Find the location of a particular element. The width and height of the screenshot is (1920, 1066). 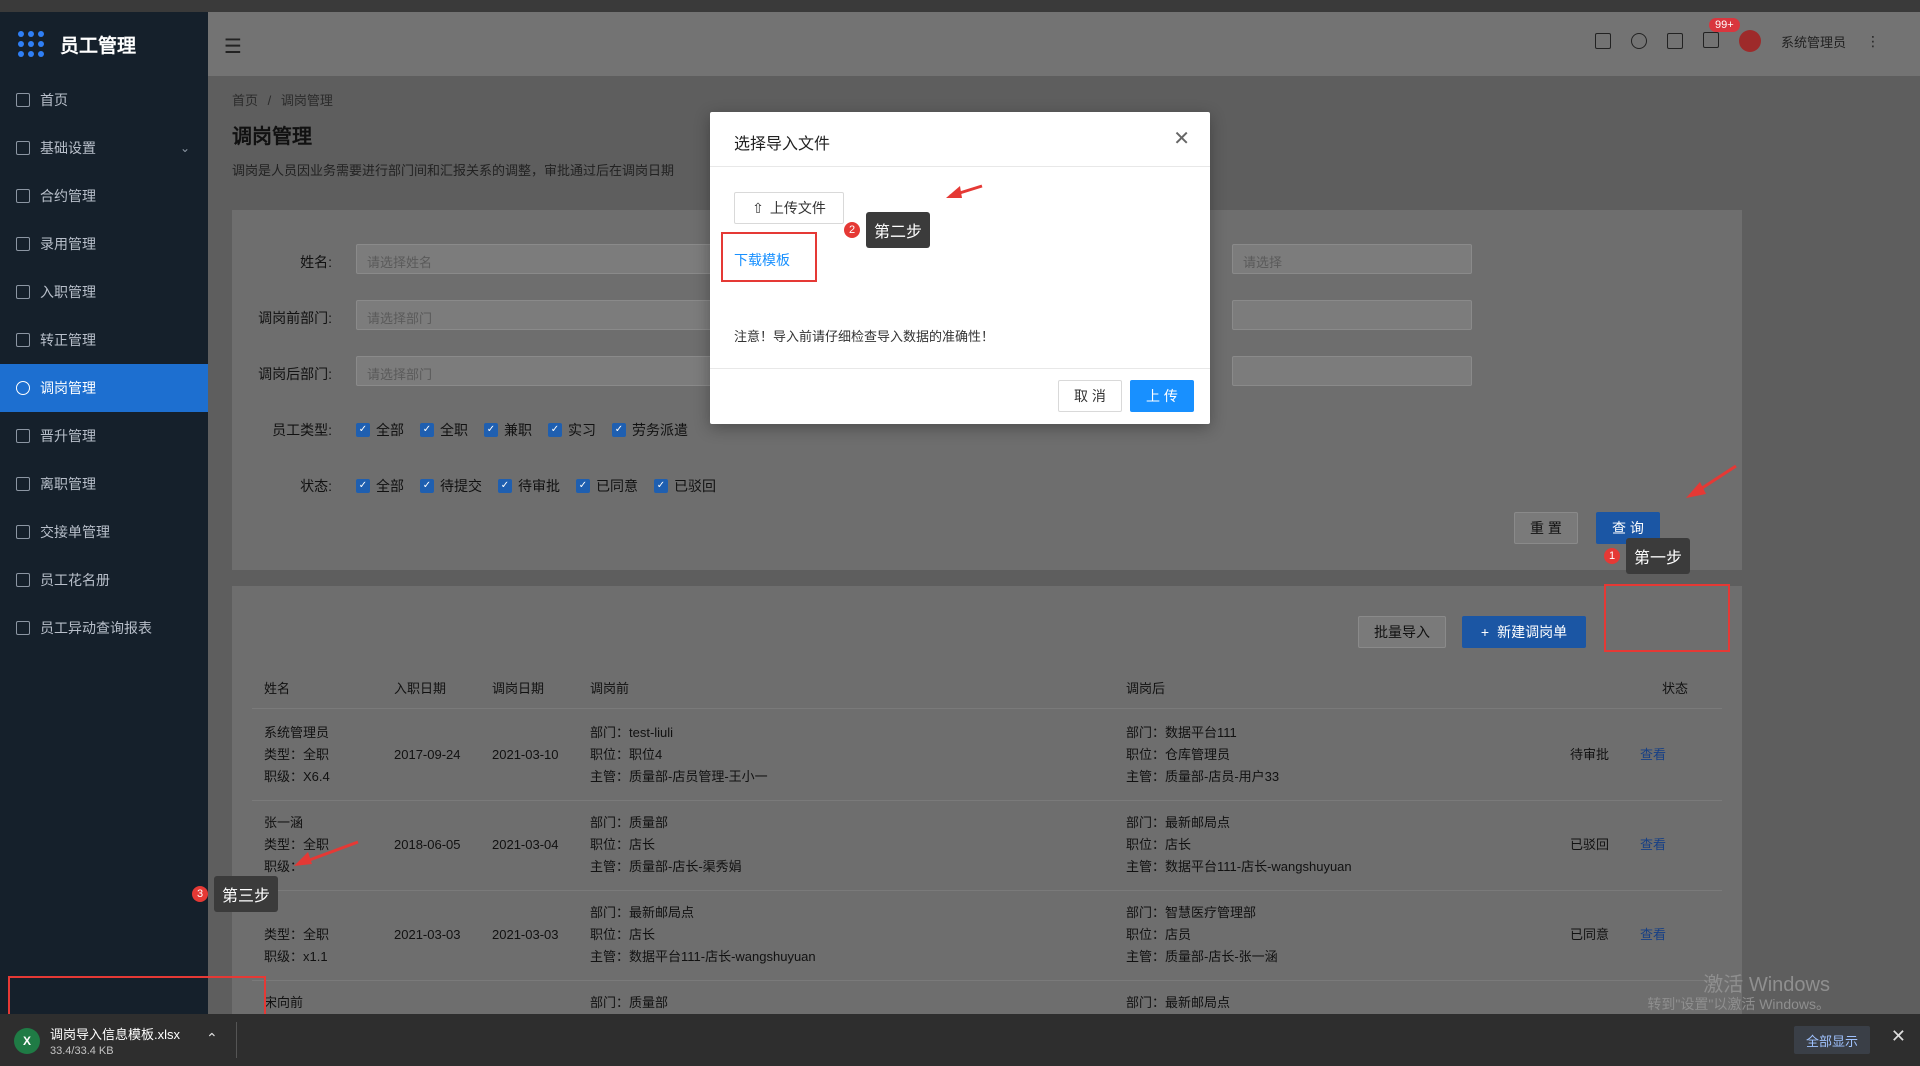

settings-icon is located at coordinates (23, 148).